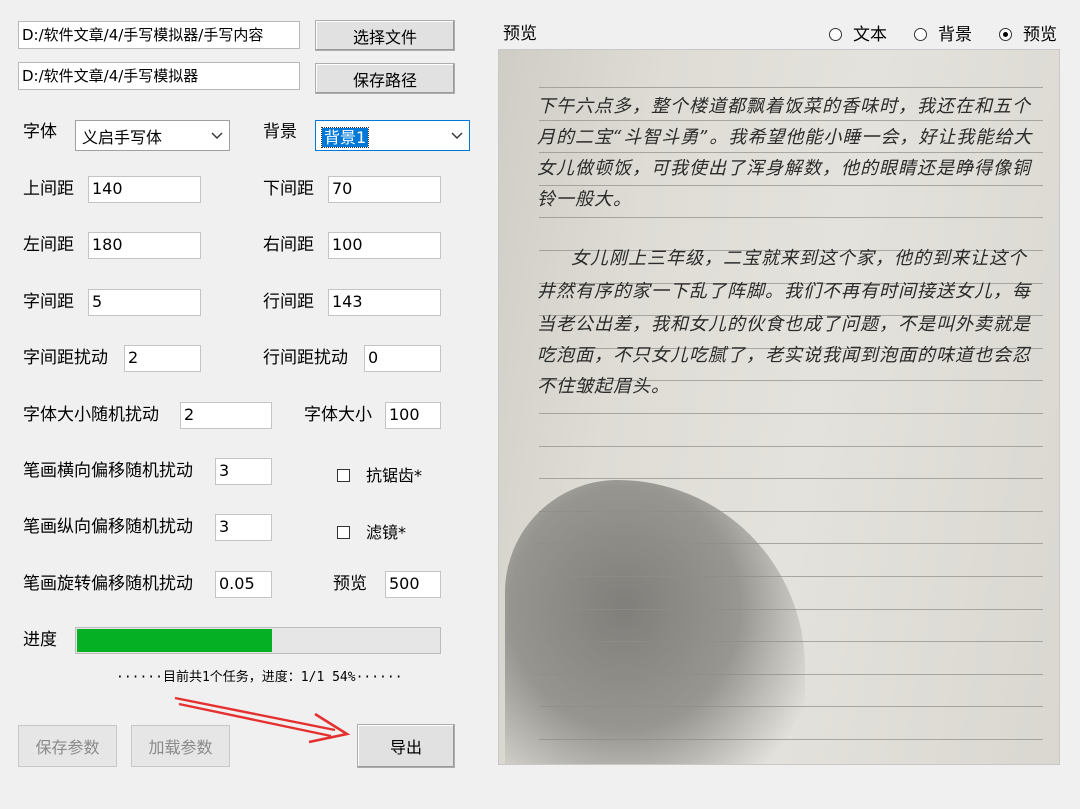 This screenshot has height=809, width=1080. I want to click on progress-bar, so click(258, 640).